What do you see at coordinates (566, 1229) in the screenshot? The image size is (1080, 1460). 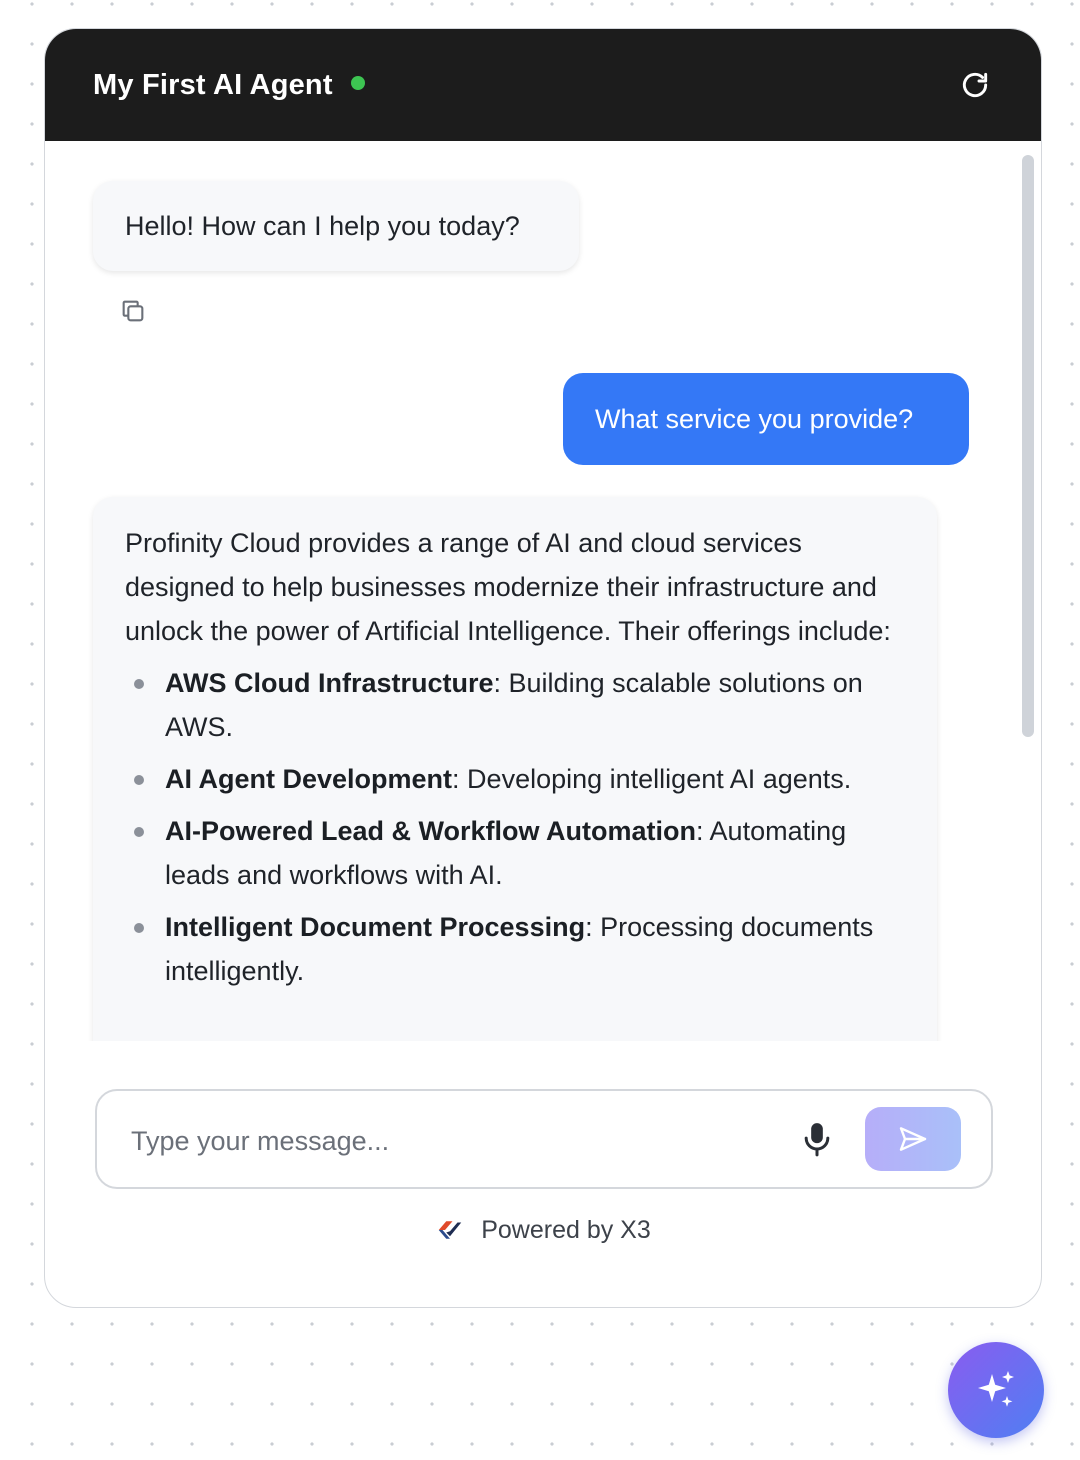 I see `powered-by-text: Powered by X3` at bounding box center [566, 1229].